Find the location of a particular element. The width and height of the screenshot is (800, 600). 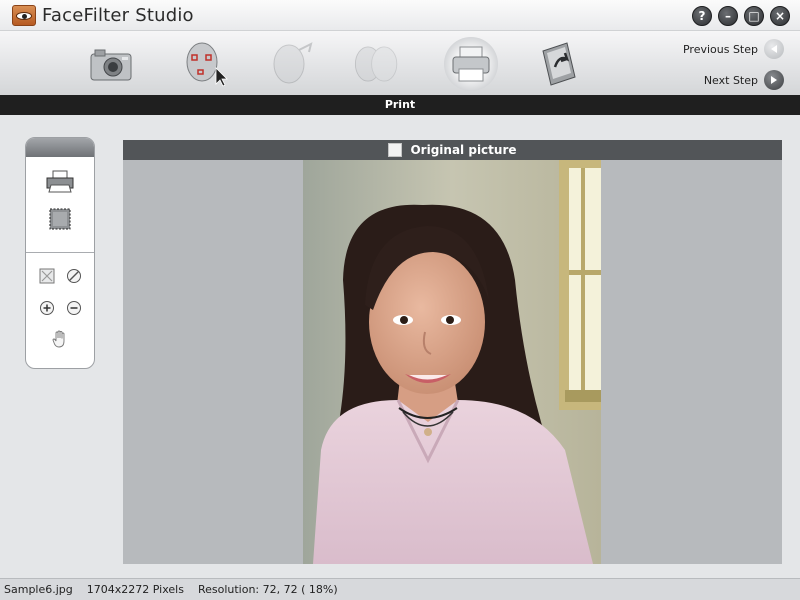

previous-step-button: Previous Step is located at coordinates (719, 49).